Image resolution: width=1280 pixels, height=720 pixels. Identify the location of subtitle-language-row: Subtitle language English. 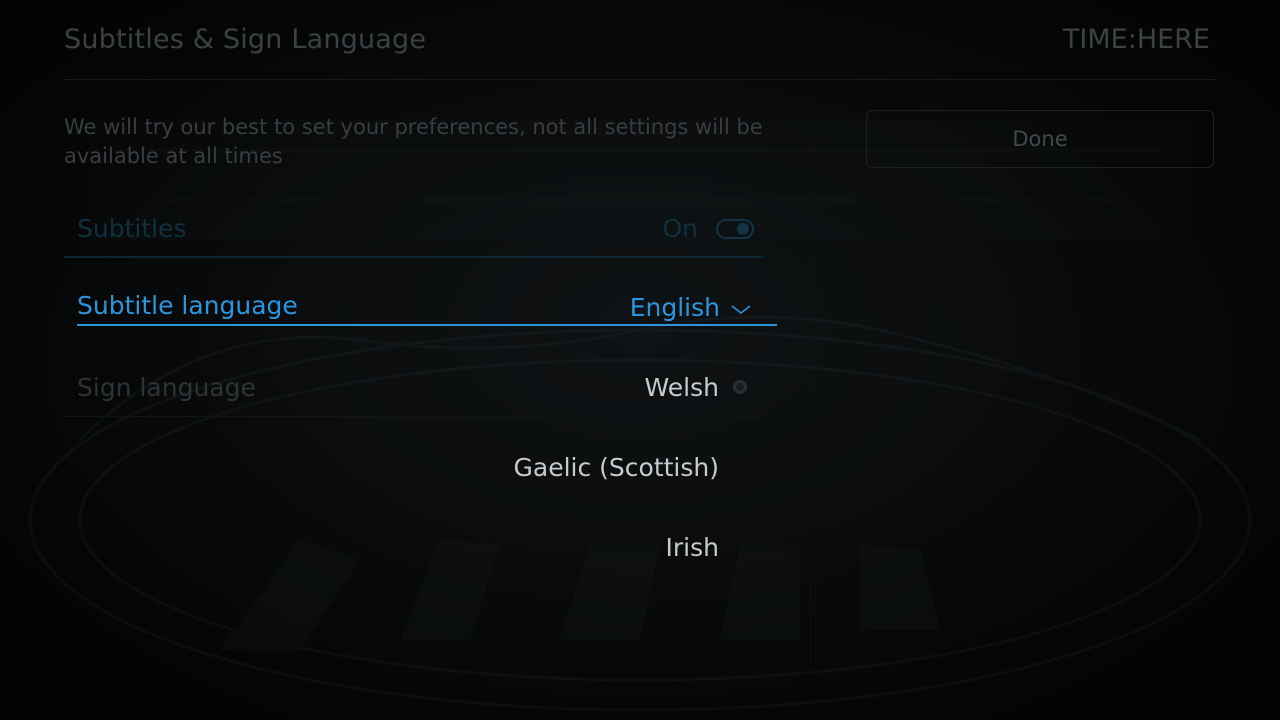
(427, 307).